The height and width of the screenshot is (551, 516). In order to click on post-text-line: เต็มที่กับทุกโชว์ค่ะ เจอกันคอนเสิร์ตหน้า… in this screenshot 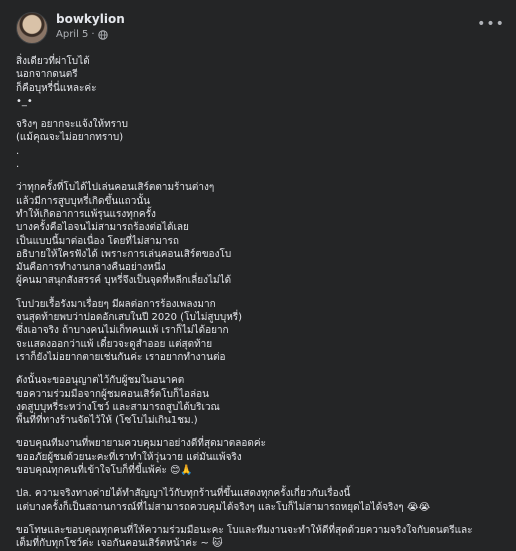, I will do `click(119, 544)`.